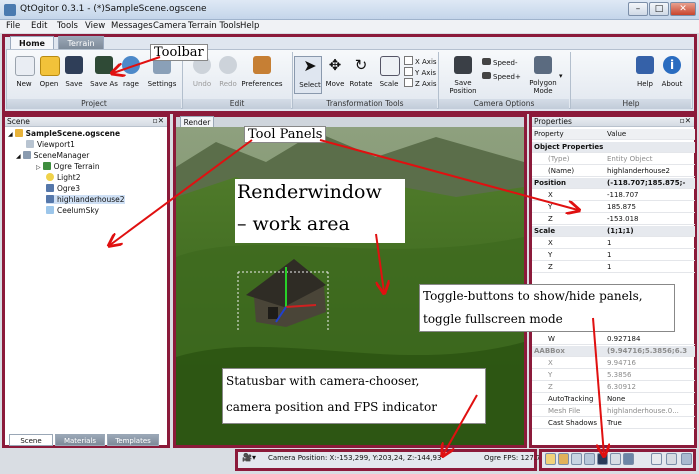 This screenshot has width=699, height=474. I want to click on menu-camera: Camera, so click(169, 26).